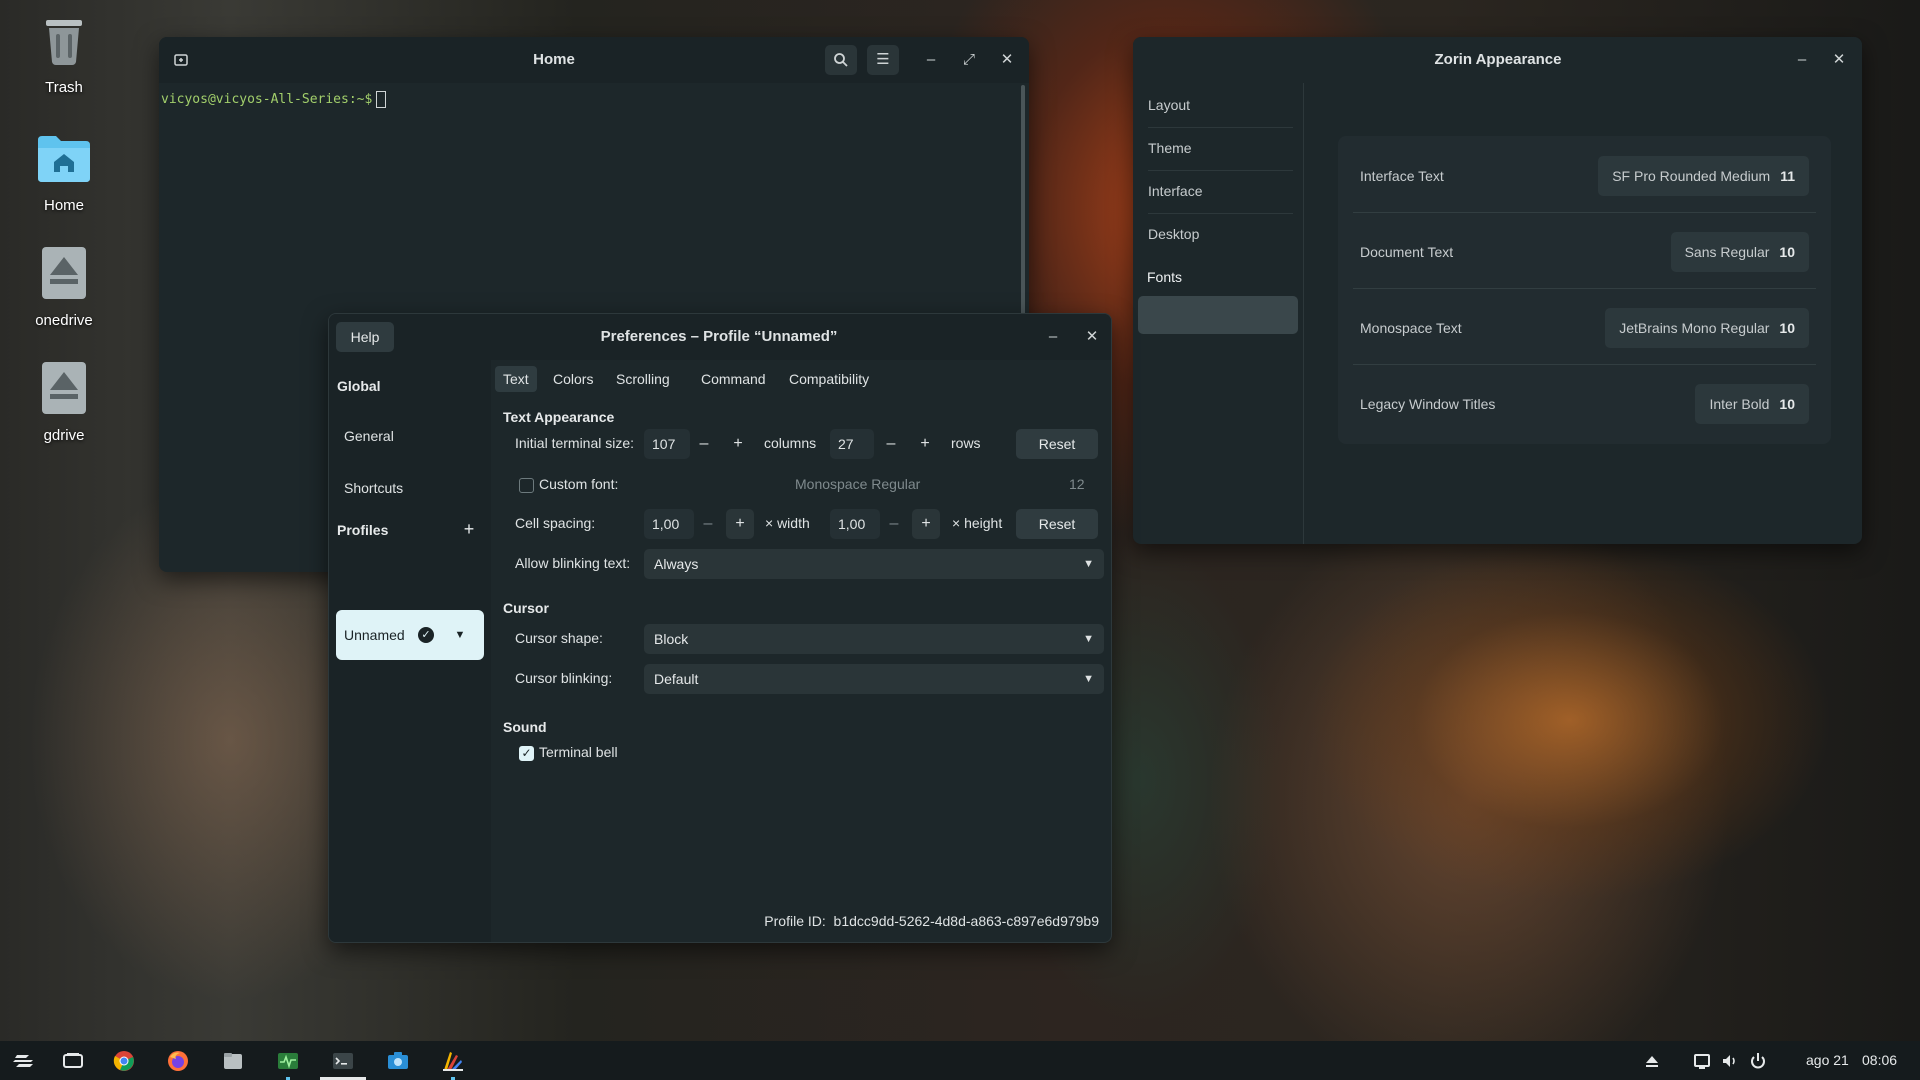  I want to click on appearance-titlebar: Zorin Appearance – ✕, so click(1497, 60).